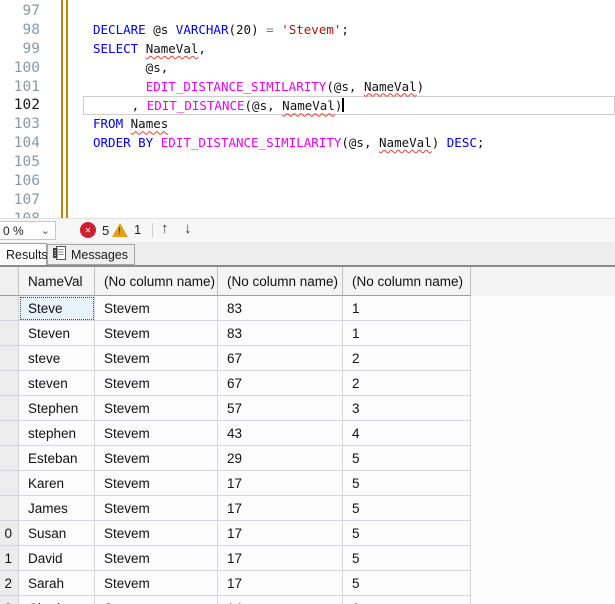 The height and width of the screenshot is (604, 615). Describe the element at coordinates (407, 408) in the screenshot. I see `grid-cell: 3` at that location.